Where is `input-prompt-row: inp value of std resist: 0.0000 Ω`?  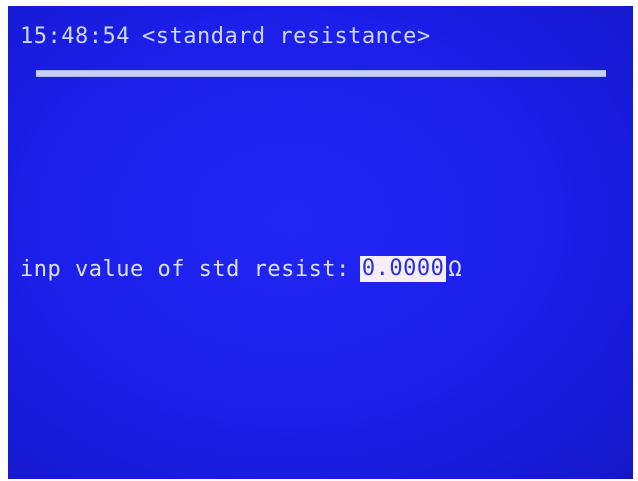
input-prompt-row: inp value of std resist: 0.0000 Ω is located at coordinates (241, 269).